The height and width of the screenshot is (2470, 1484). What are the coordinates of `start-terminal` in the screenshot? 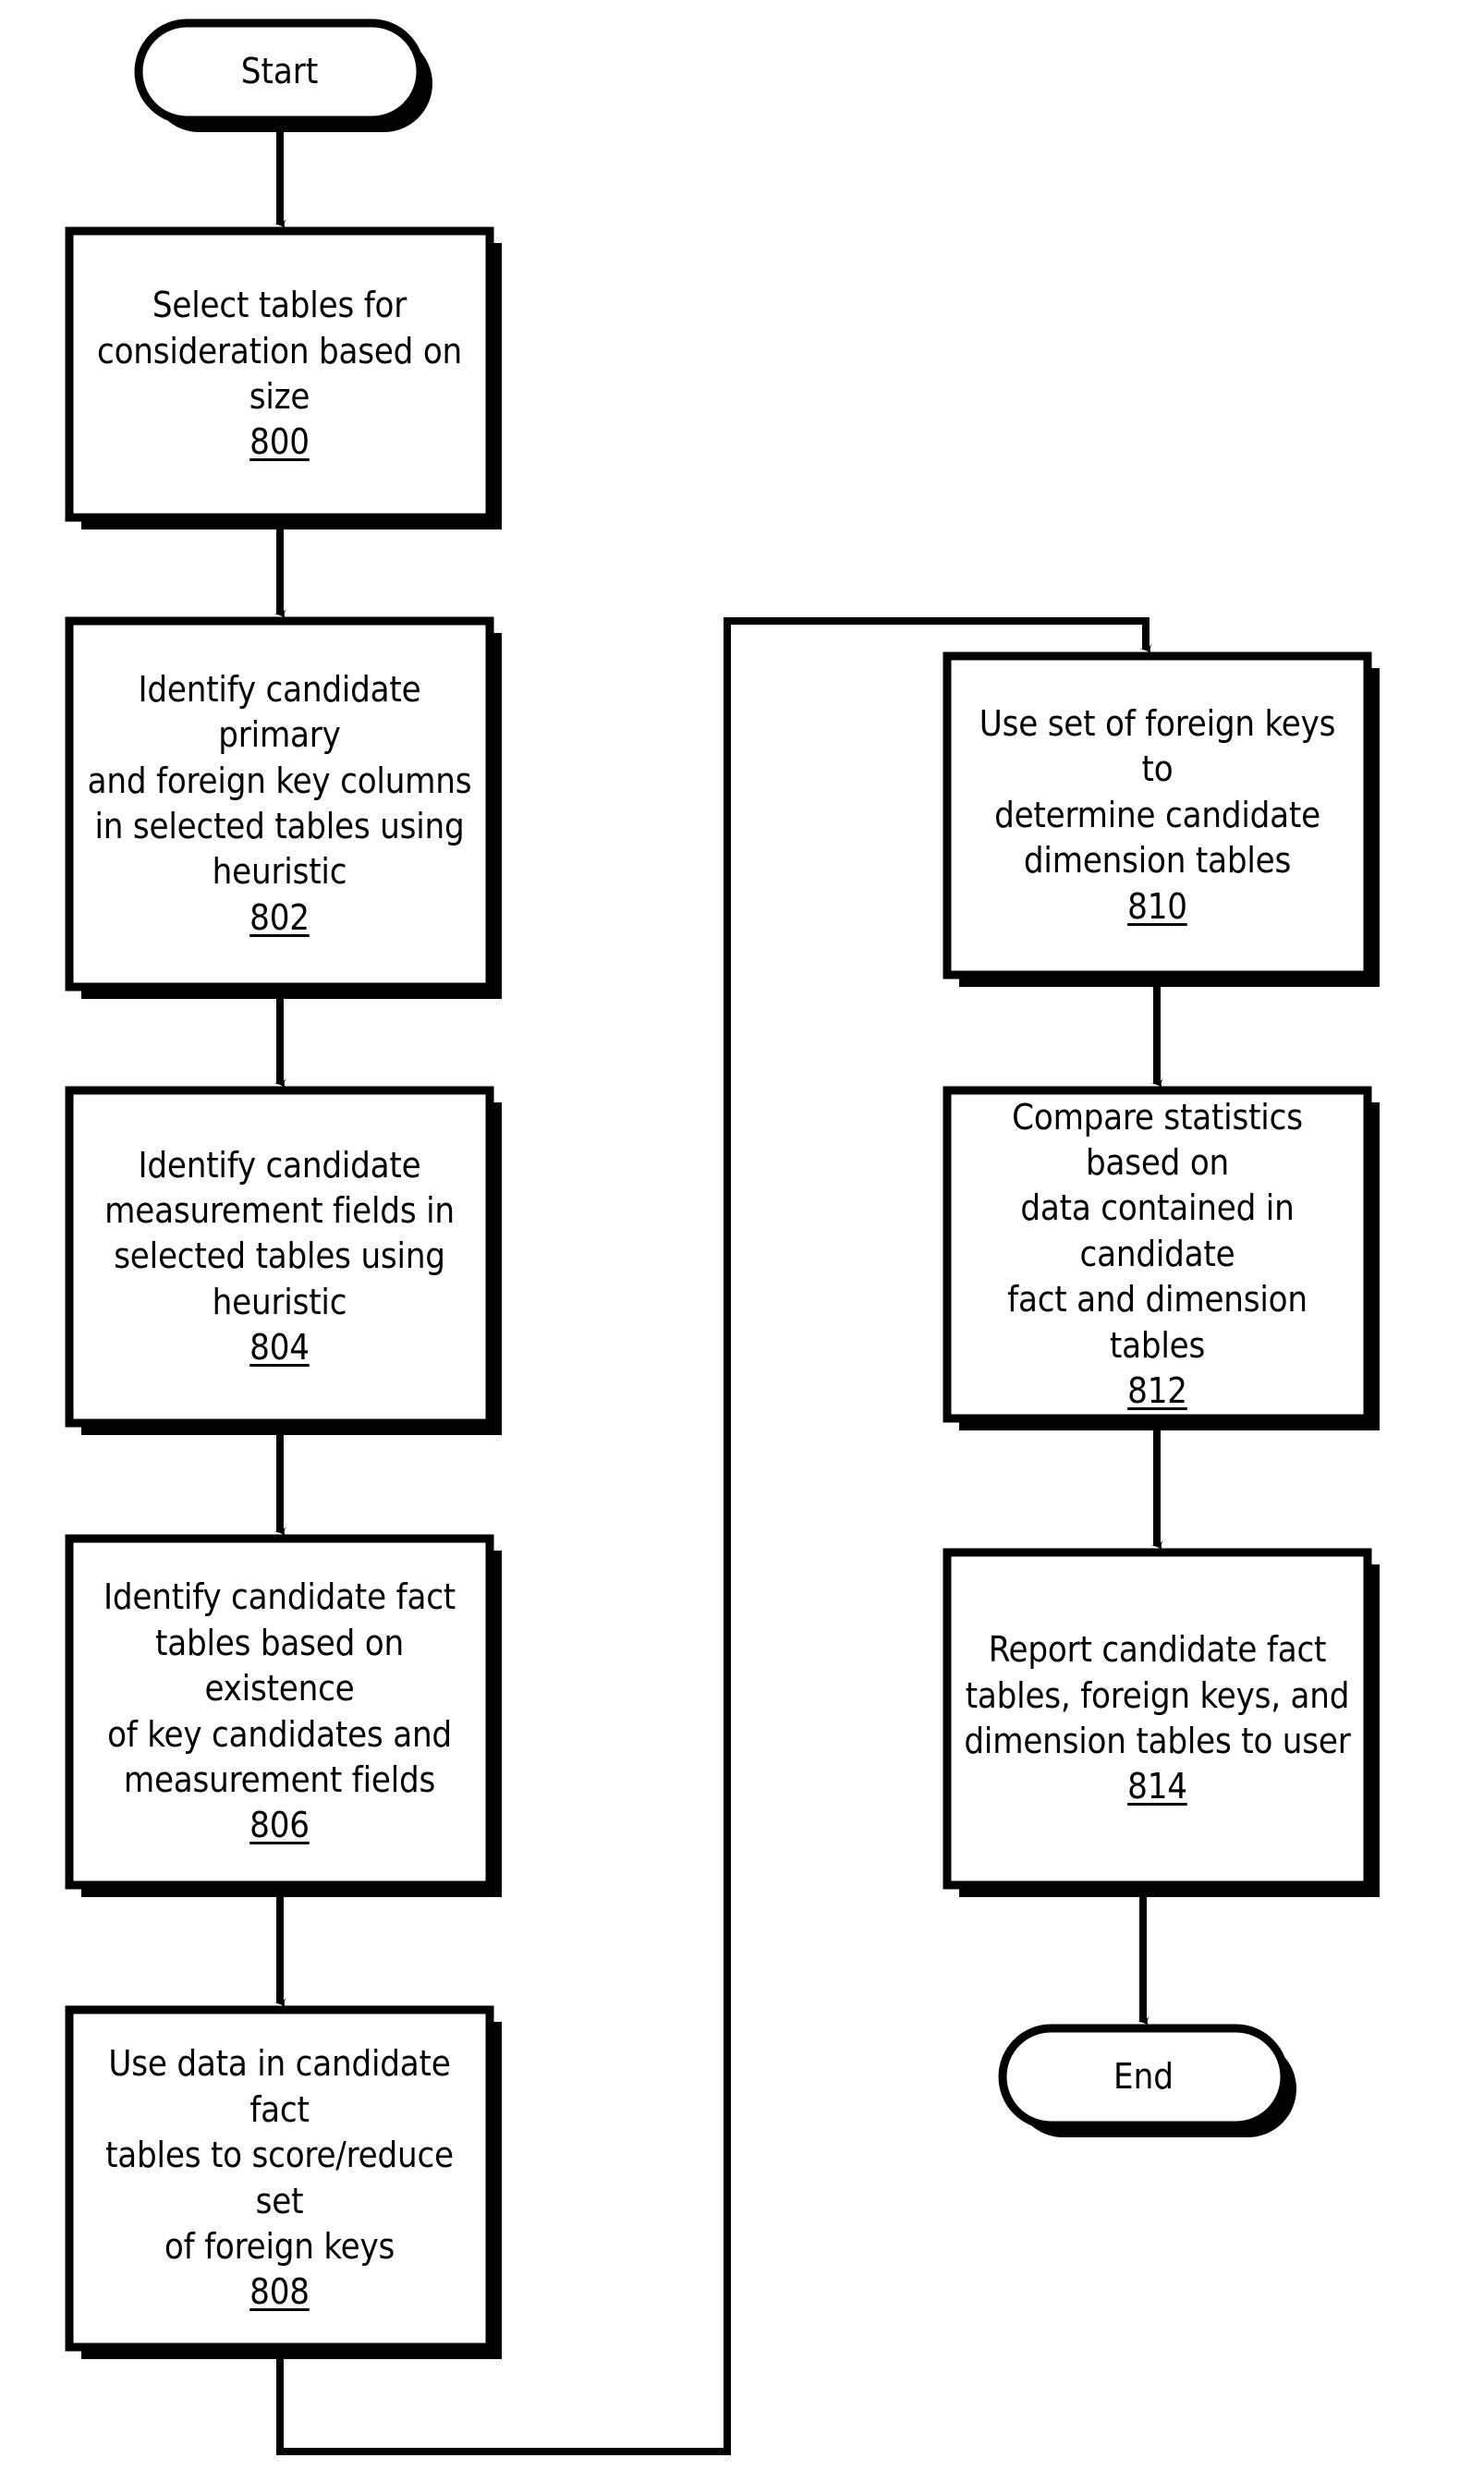 It's located at (279, 71).